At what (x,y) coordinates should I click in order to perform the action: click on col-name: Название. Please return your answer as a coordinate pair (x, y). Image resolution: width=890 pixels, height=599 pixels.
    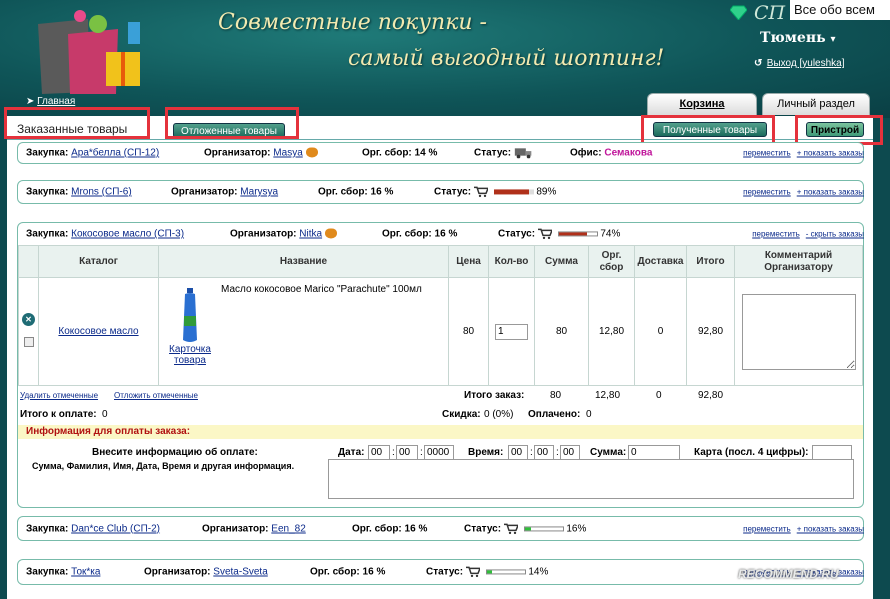
    Looking at the image, I should click on (303, 261).